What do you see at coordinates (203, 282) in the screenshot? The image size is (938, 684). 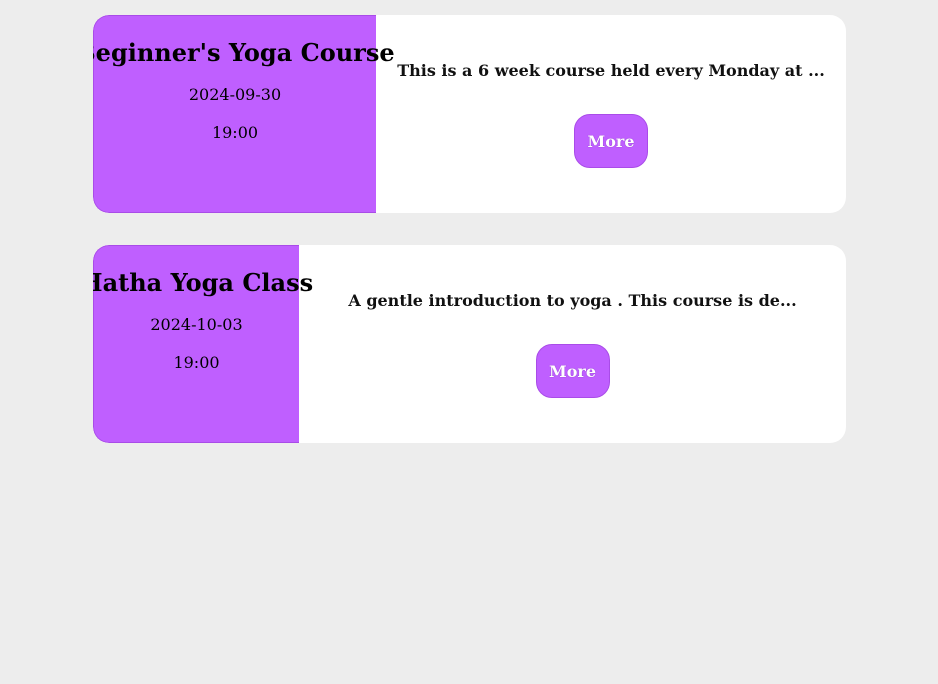 I see `course-title: Hatha Yoga Class` at bounding box center [203, 282].